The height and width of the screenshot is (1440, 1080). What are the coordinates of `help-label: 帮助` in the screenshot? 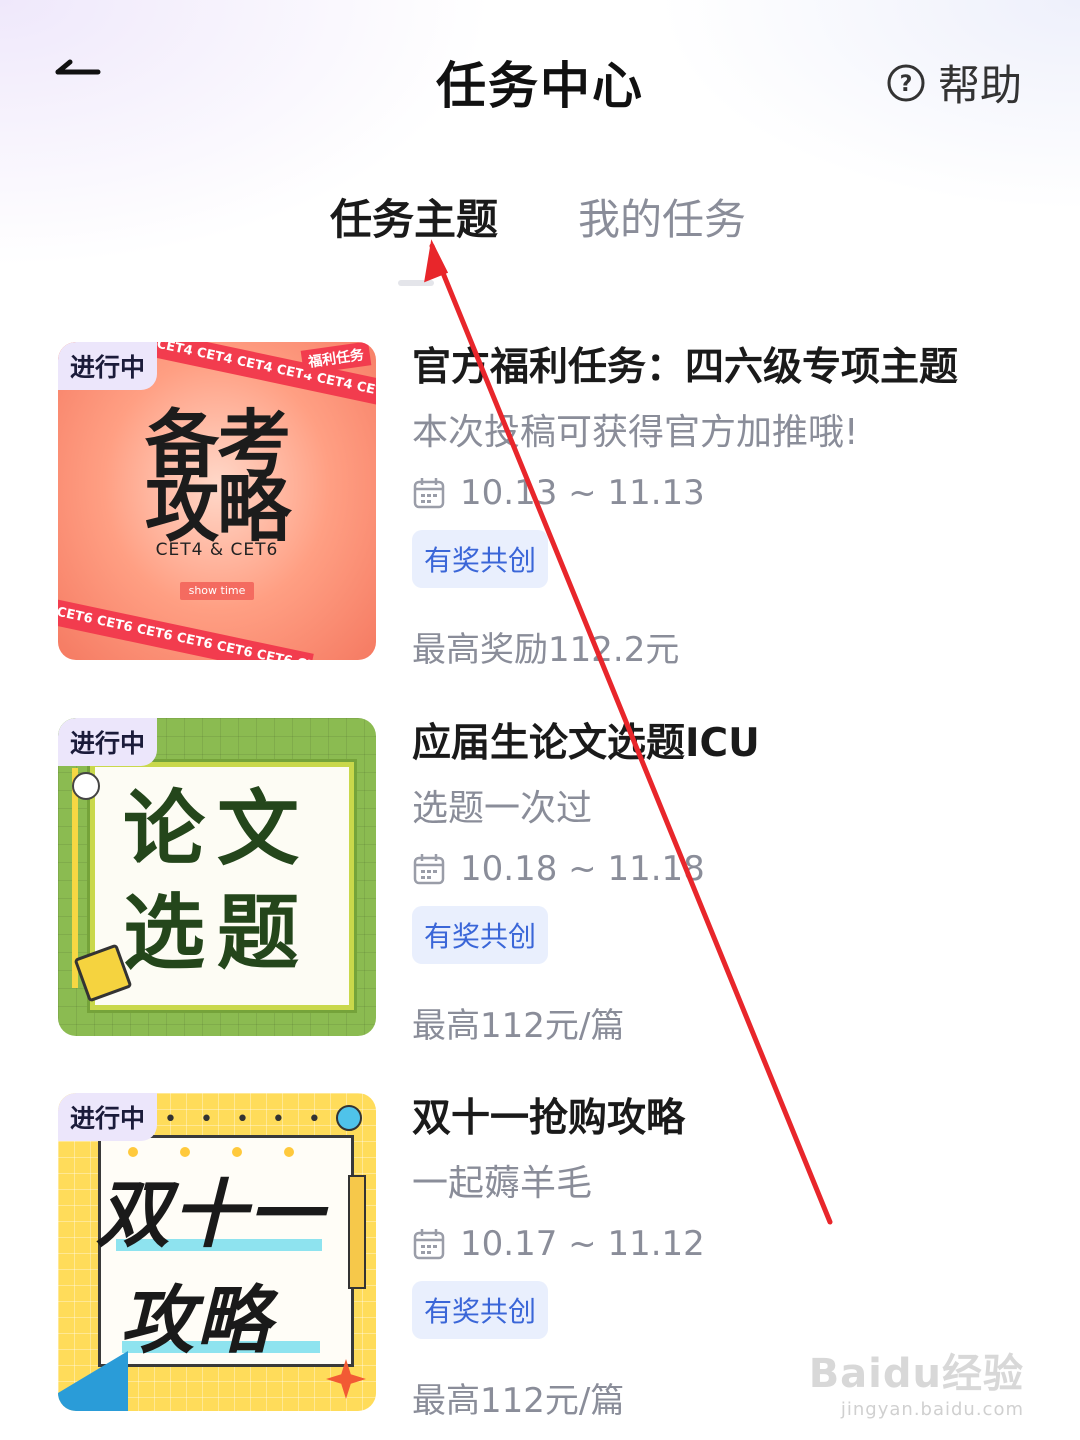 It's located at (979, 85).